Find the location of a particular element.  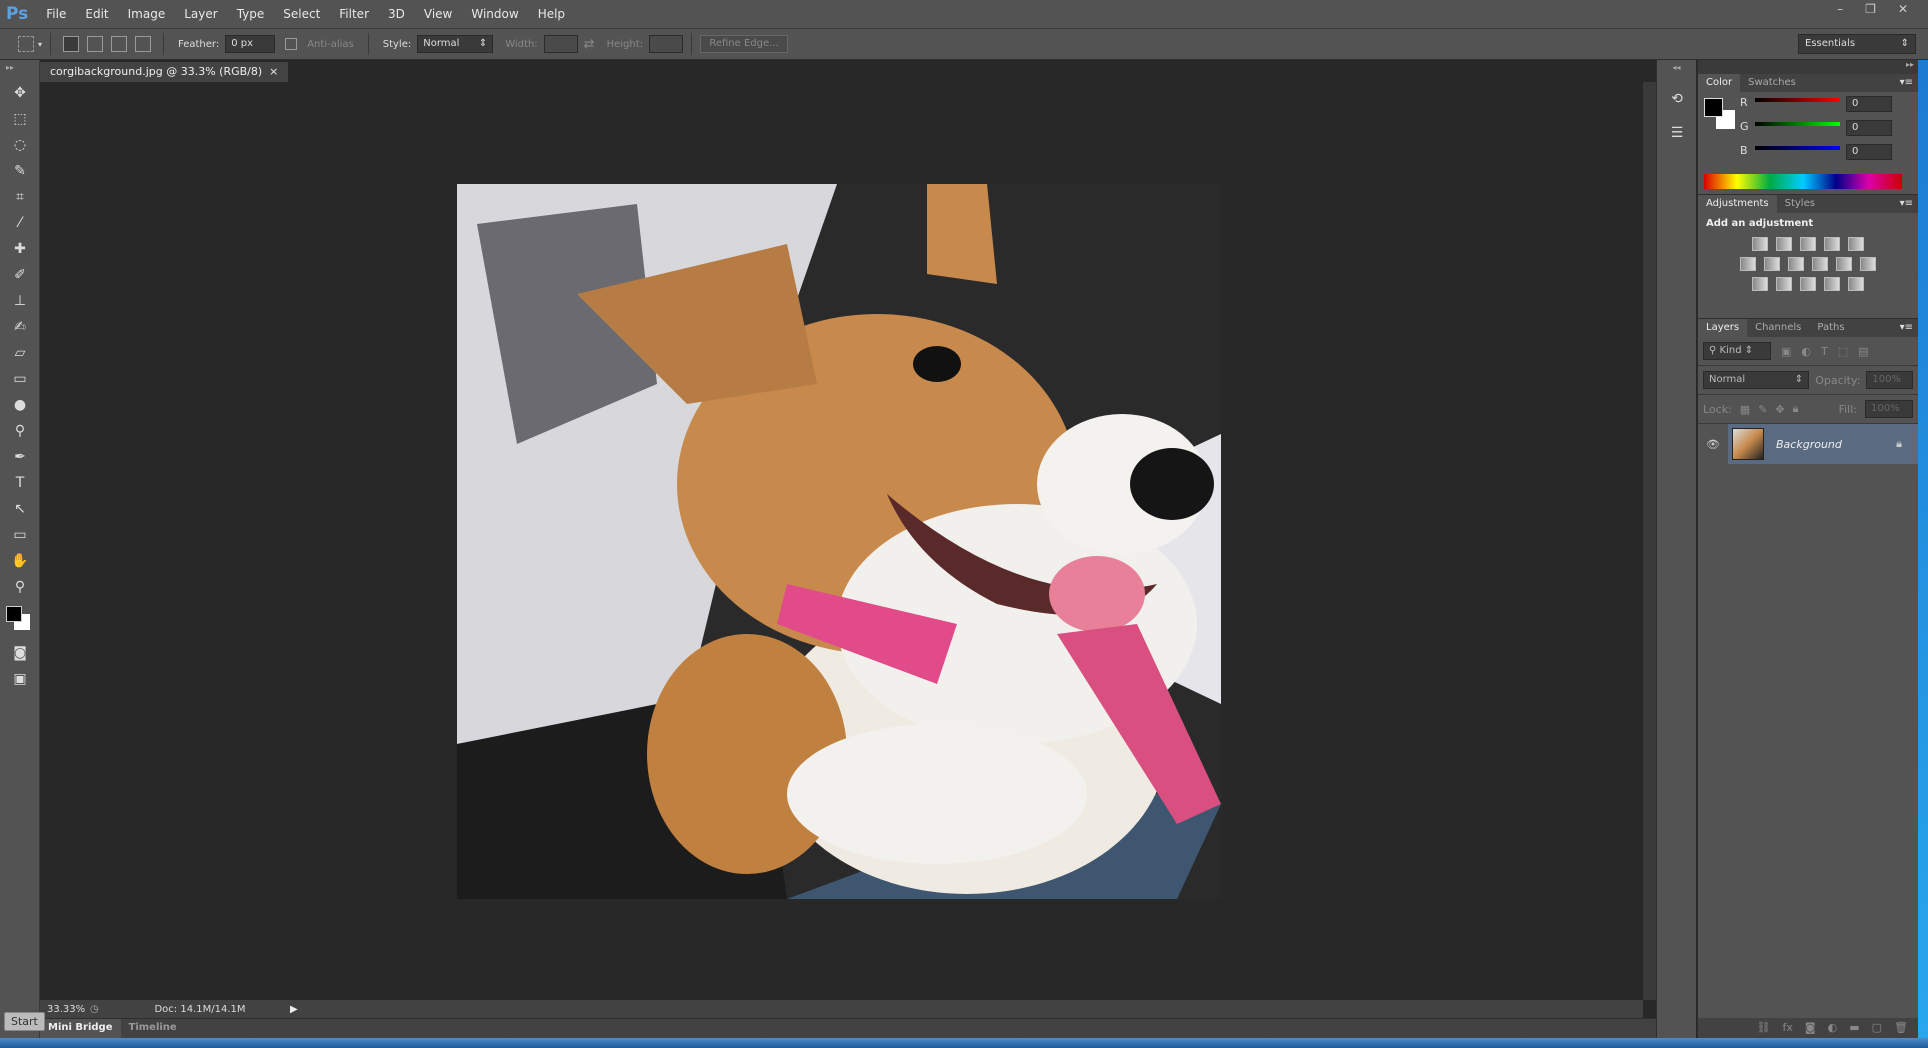

close-tab-icon: × is located at coordinates (273, 71).